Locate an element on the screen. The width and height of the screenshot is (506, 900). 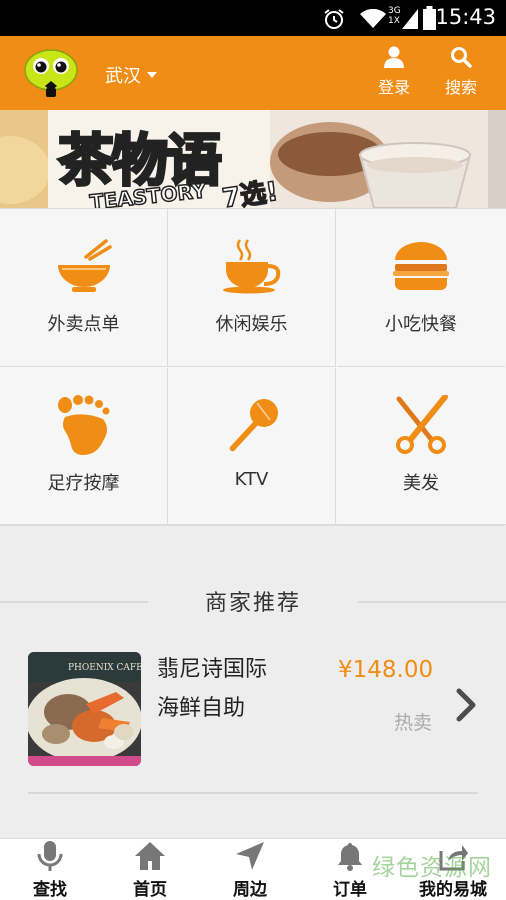
nav-find: 查找 is located at coordinates (50, 870).